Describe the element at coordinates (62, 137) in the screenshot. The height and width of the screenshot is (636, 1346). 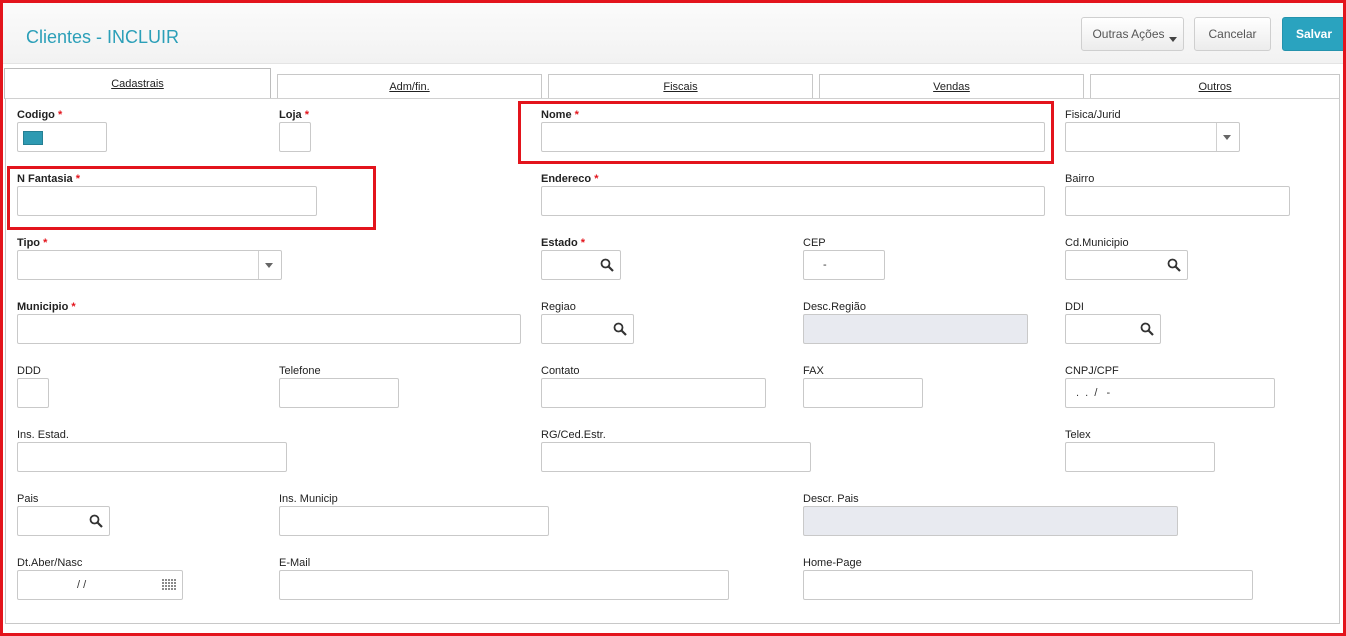
I see `codigo-field` at that location.